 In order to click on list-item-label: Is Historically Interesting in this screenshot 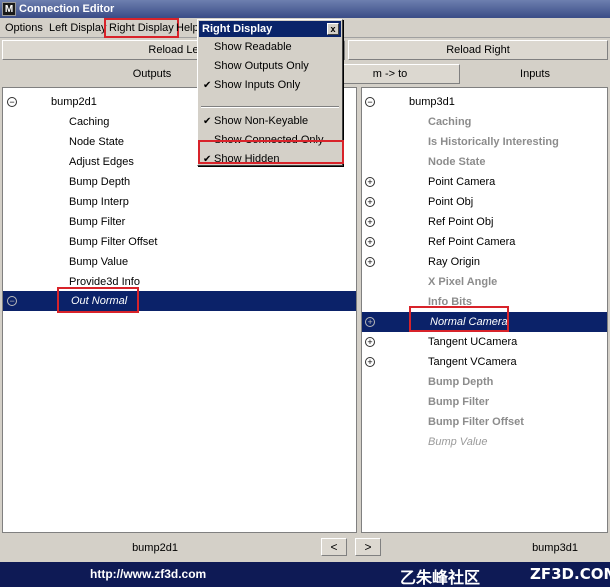, I will do `click(493, 142)`.